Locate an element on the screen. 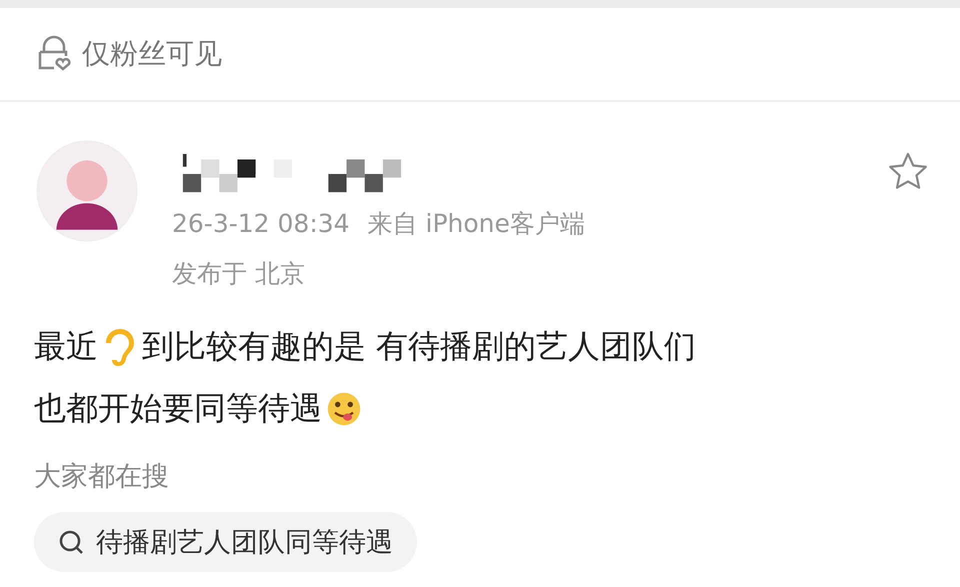 This screenshot has height=587, width=960. post-timestamp: 26-3-12 08:34 is located at coordinates (261, 223).